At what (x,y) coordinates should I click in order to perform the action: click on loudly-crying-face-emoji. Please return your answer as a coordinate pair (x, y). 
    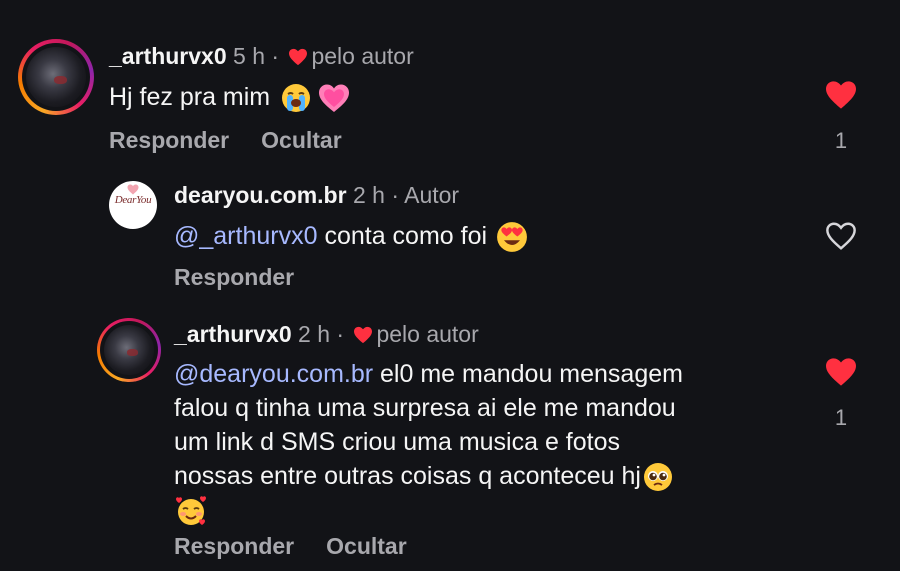
    Looking at the image, I should click on (296, 98).